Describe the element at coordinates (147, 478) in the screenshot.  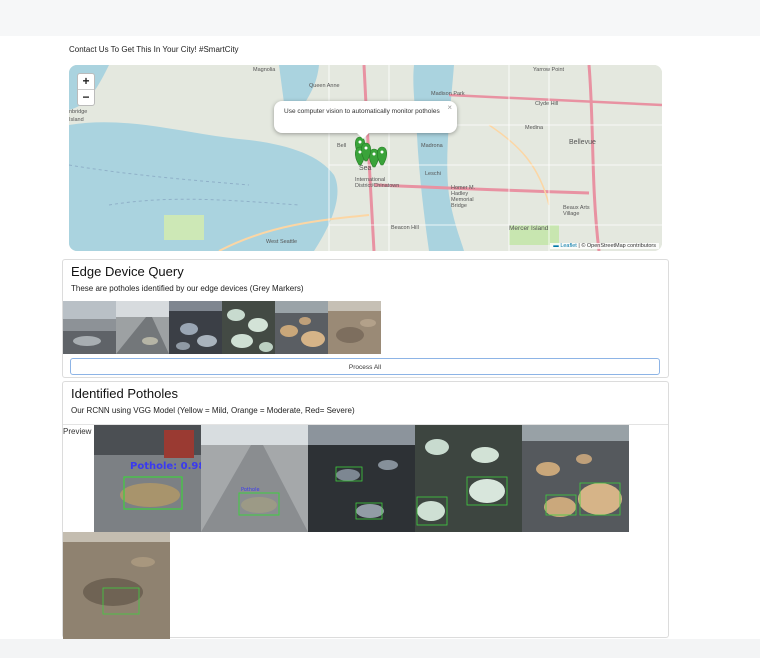
I see `detection-image: Pothole: 0.98` at that location.